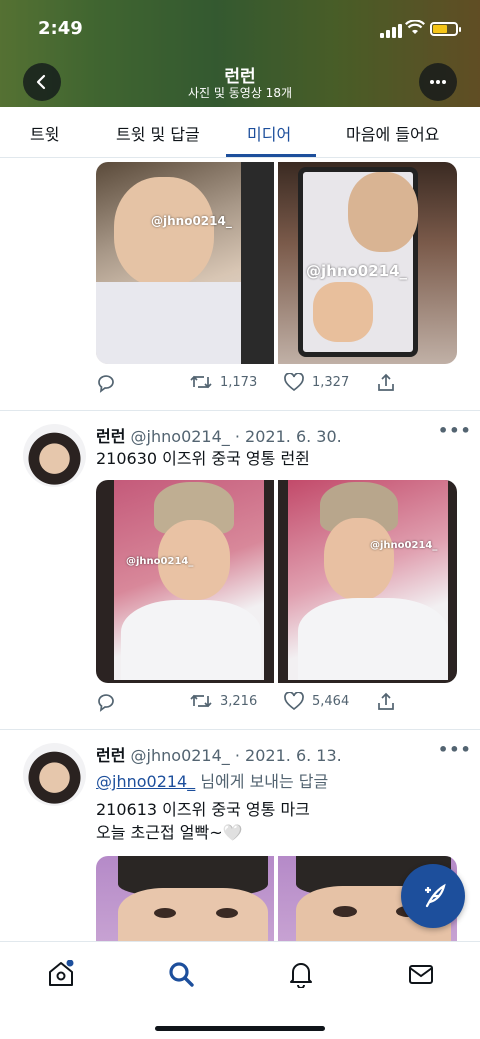  I want to click on retweet-button: 1,173, so click(223, 382).